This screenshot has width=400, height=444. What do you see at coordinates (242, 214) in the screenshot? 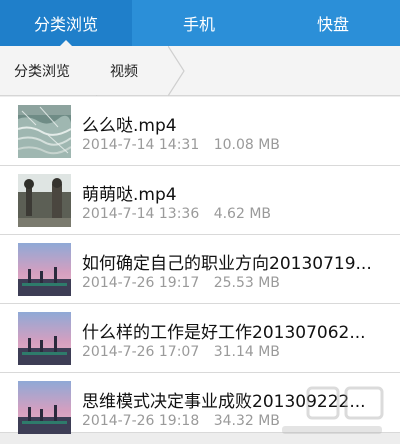
I see `file-size: 4.62 MB` at bounding box center [242, 214].